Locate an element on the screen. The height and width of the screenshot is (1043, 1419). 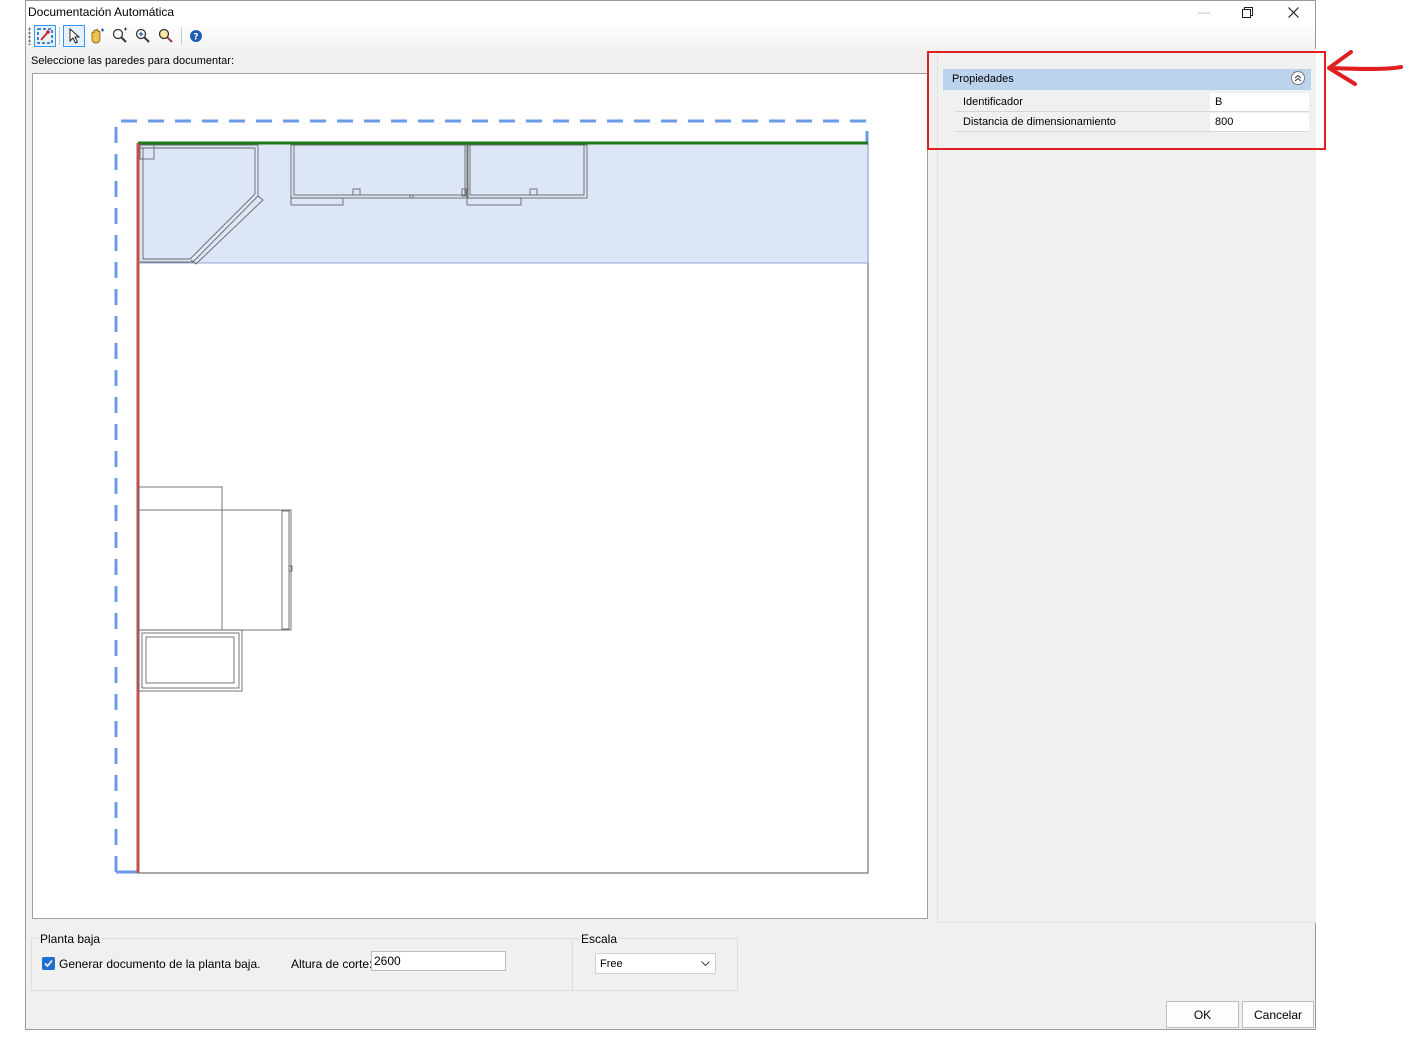
pan-button is located at coordinates (97, 36).